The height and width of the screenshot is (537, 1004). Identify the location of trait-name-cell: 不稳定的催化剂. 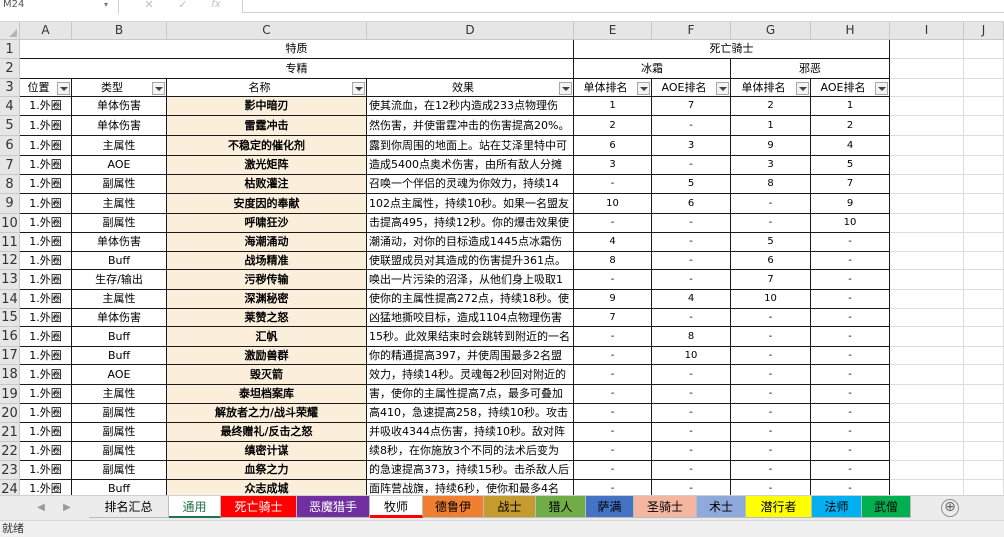
(267, 146).